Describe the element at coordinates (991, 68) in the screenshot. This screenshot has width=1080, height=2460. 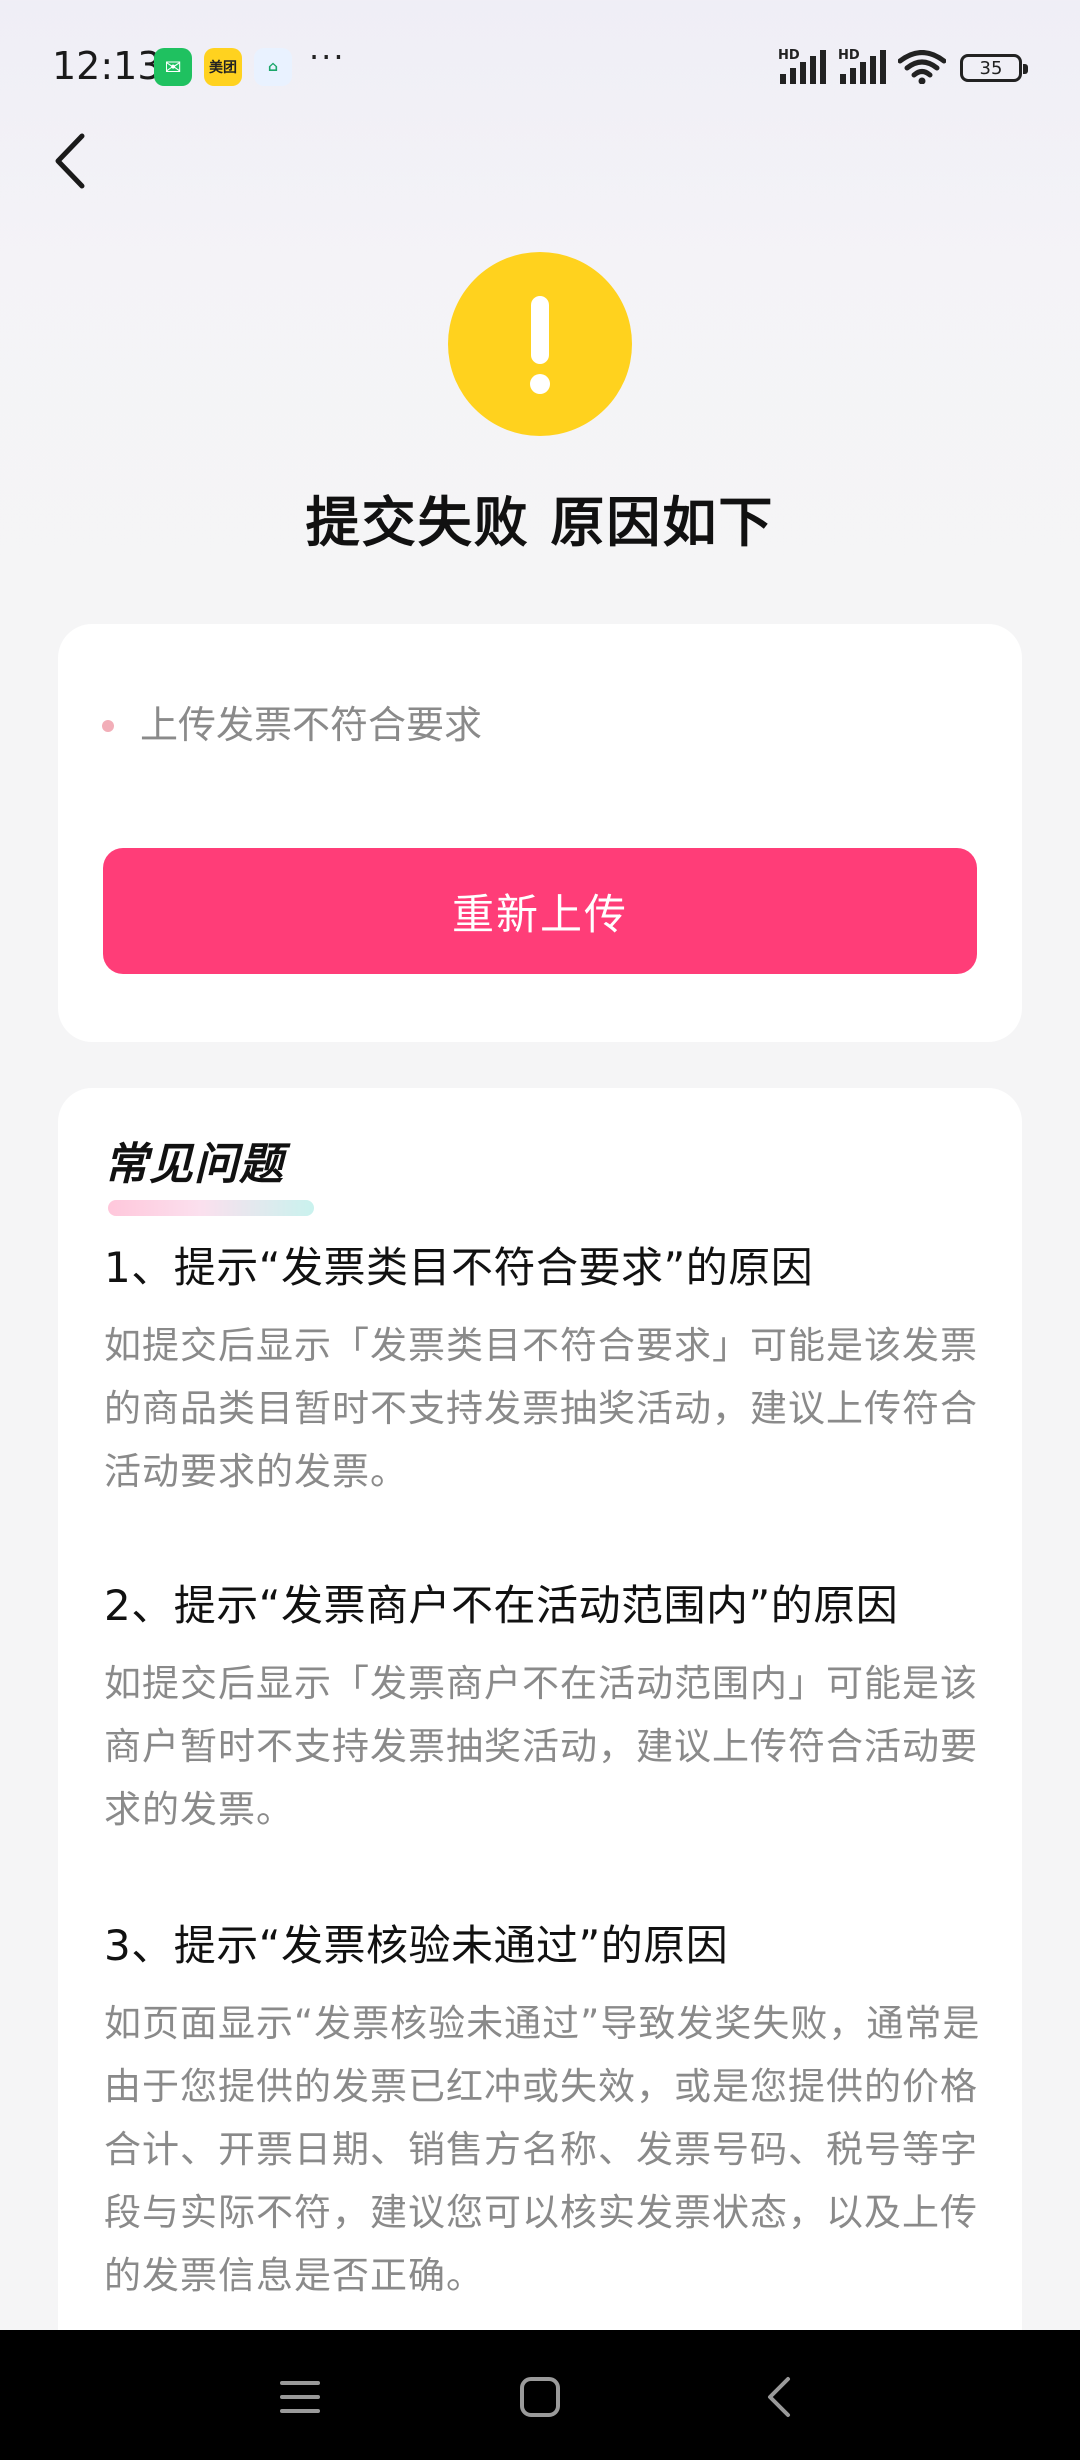
I see `battery-level: 35` at that location.